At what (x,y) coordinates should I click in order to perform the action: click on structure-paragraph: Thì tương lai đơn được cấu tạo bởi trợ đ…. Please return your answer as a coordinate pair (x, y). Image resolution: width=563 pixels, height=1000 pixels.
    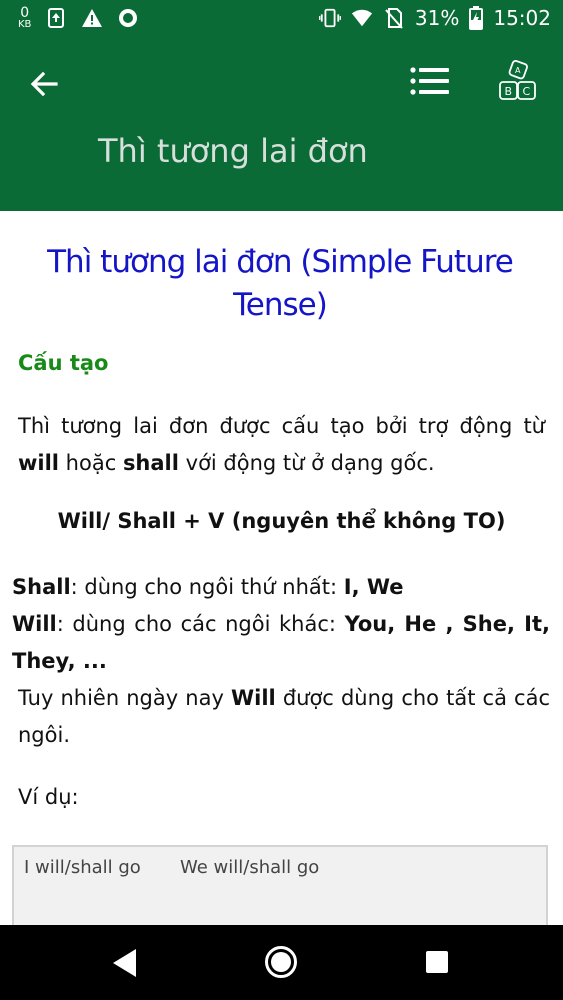
    Looking at the image, I should click on (281, 445).